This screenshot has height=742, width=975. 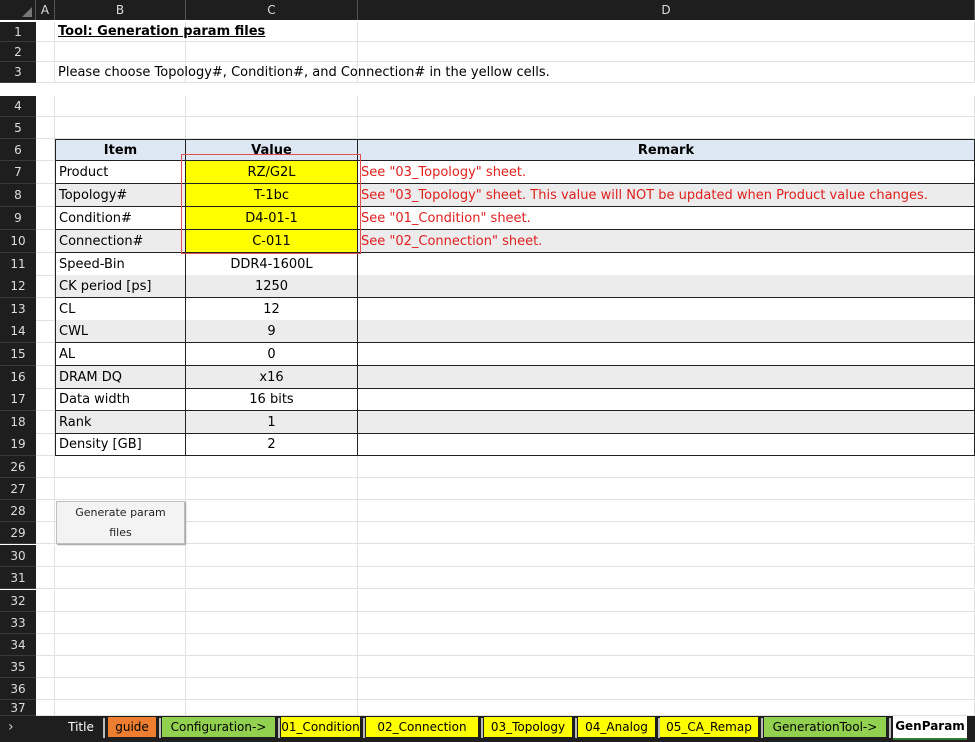 I want to click on value-cell: RZ/G2L, so click(x=272, y=172).